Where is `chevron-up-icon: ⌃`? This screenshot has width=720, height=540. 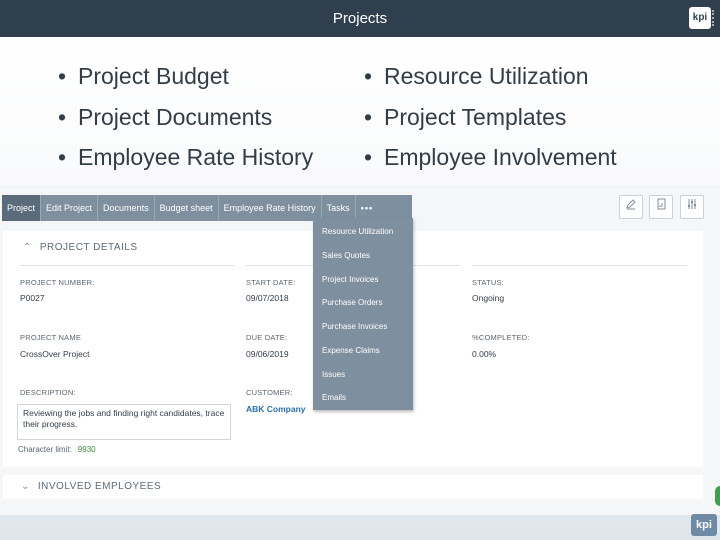
chevron-up-icon: ⌃ is located at coordinates (27, 247).